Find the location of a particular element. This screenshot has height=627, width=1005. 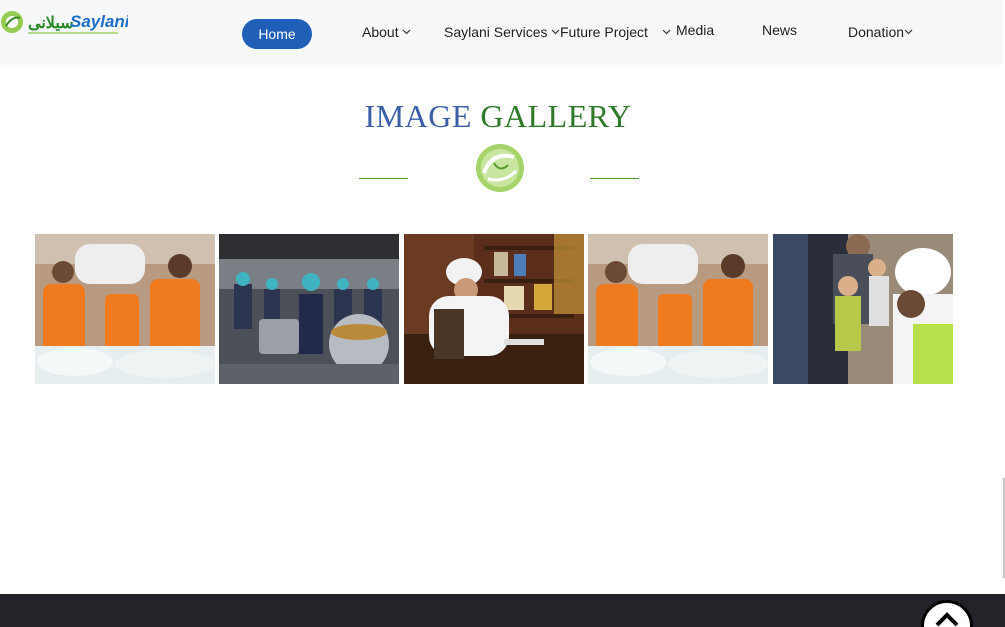

nav-item-saylani-services: Saylani Services is located at coordinates (502, 31).